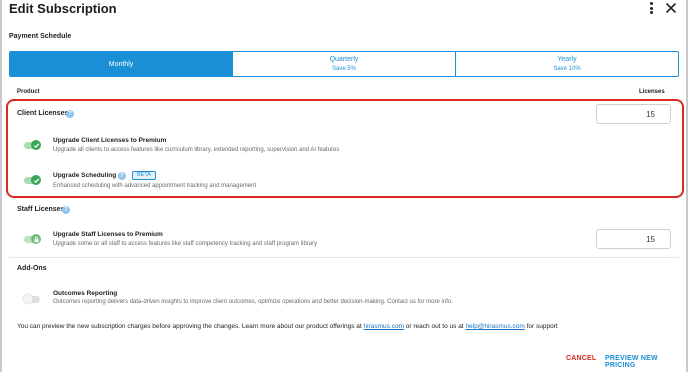 The image size is (688, 372). I want to click on footer-note-text: or reach out to us at, so click(435, 326).